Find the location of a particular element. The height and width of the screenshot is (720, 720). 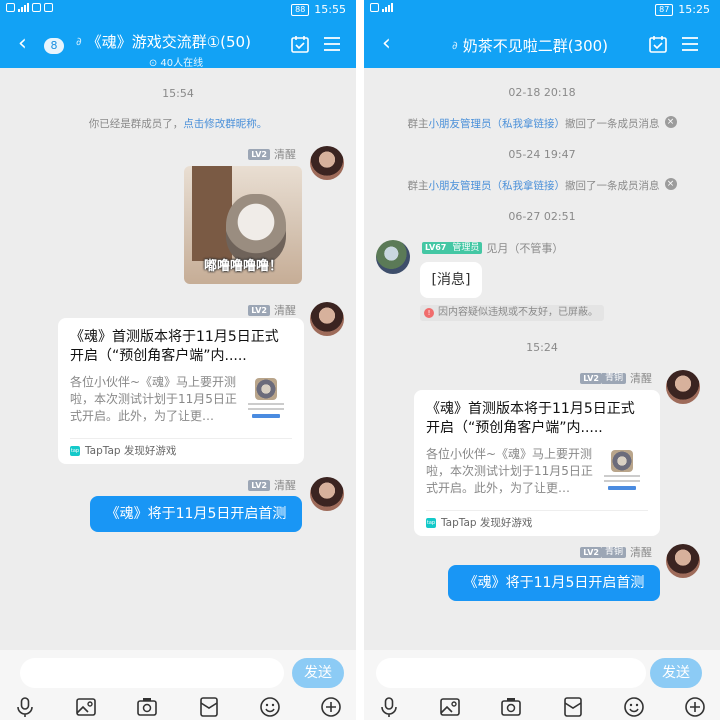

sticker-caption: 嘟噜噜噜噜！ is located at coordinates (242, 266).